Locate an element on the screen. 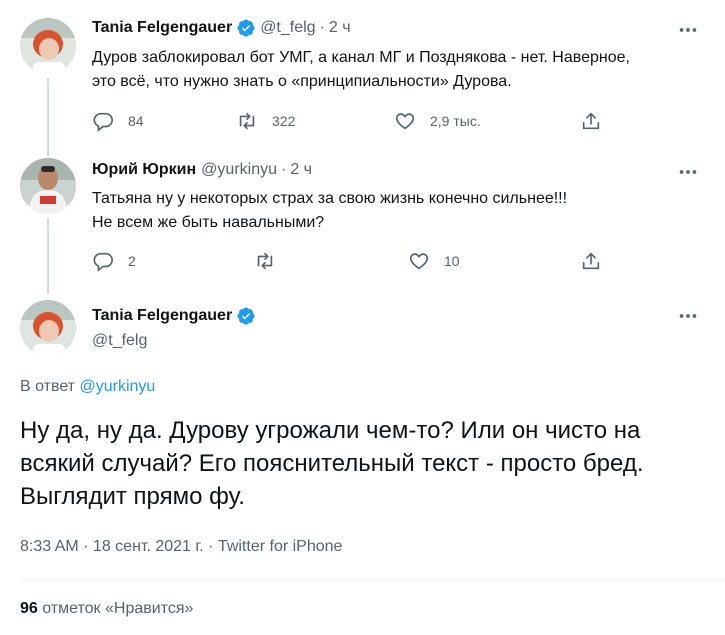 Image resolution: width=725 pixels, height=635 pixels. like-total-label: отметок «Нравится» is located at coordinates (118, 608).